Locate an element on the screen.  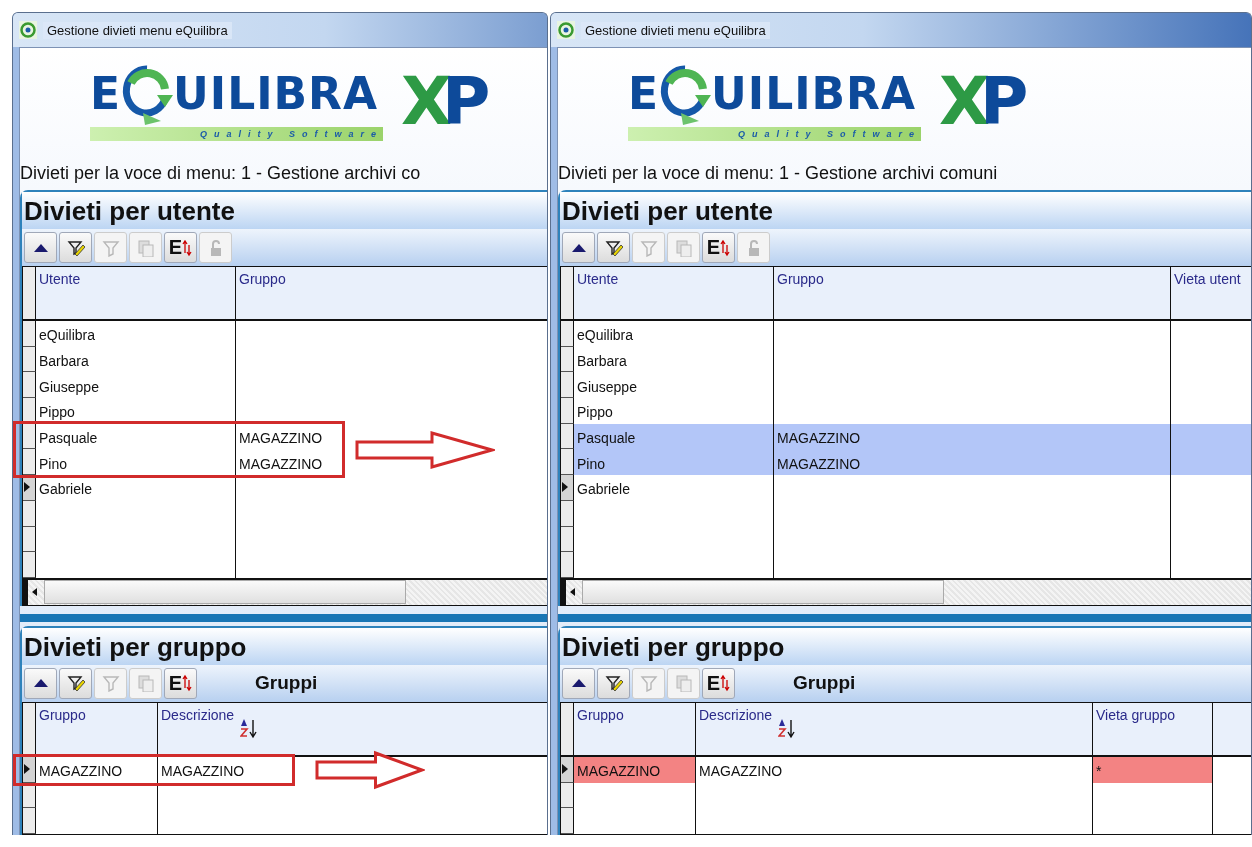
menu-item-caption: Divieti per la voce di menu: 1 - Gestione archivi co is located at coordinates (221, 173).